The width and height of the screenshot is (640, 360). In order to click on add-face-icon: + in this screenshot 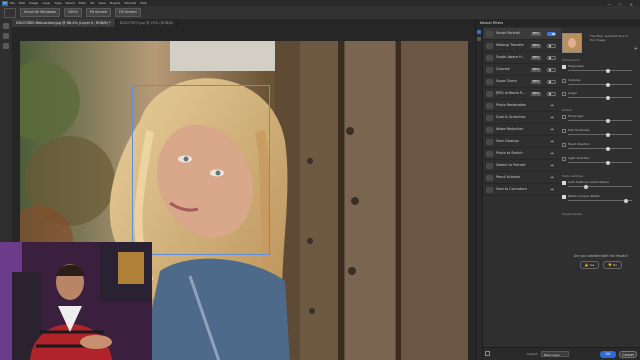, I will do `click(636, 49)`.